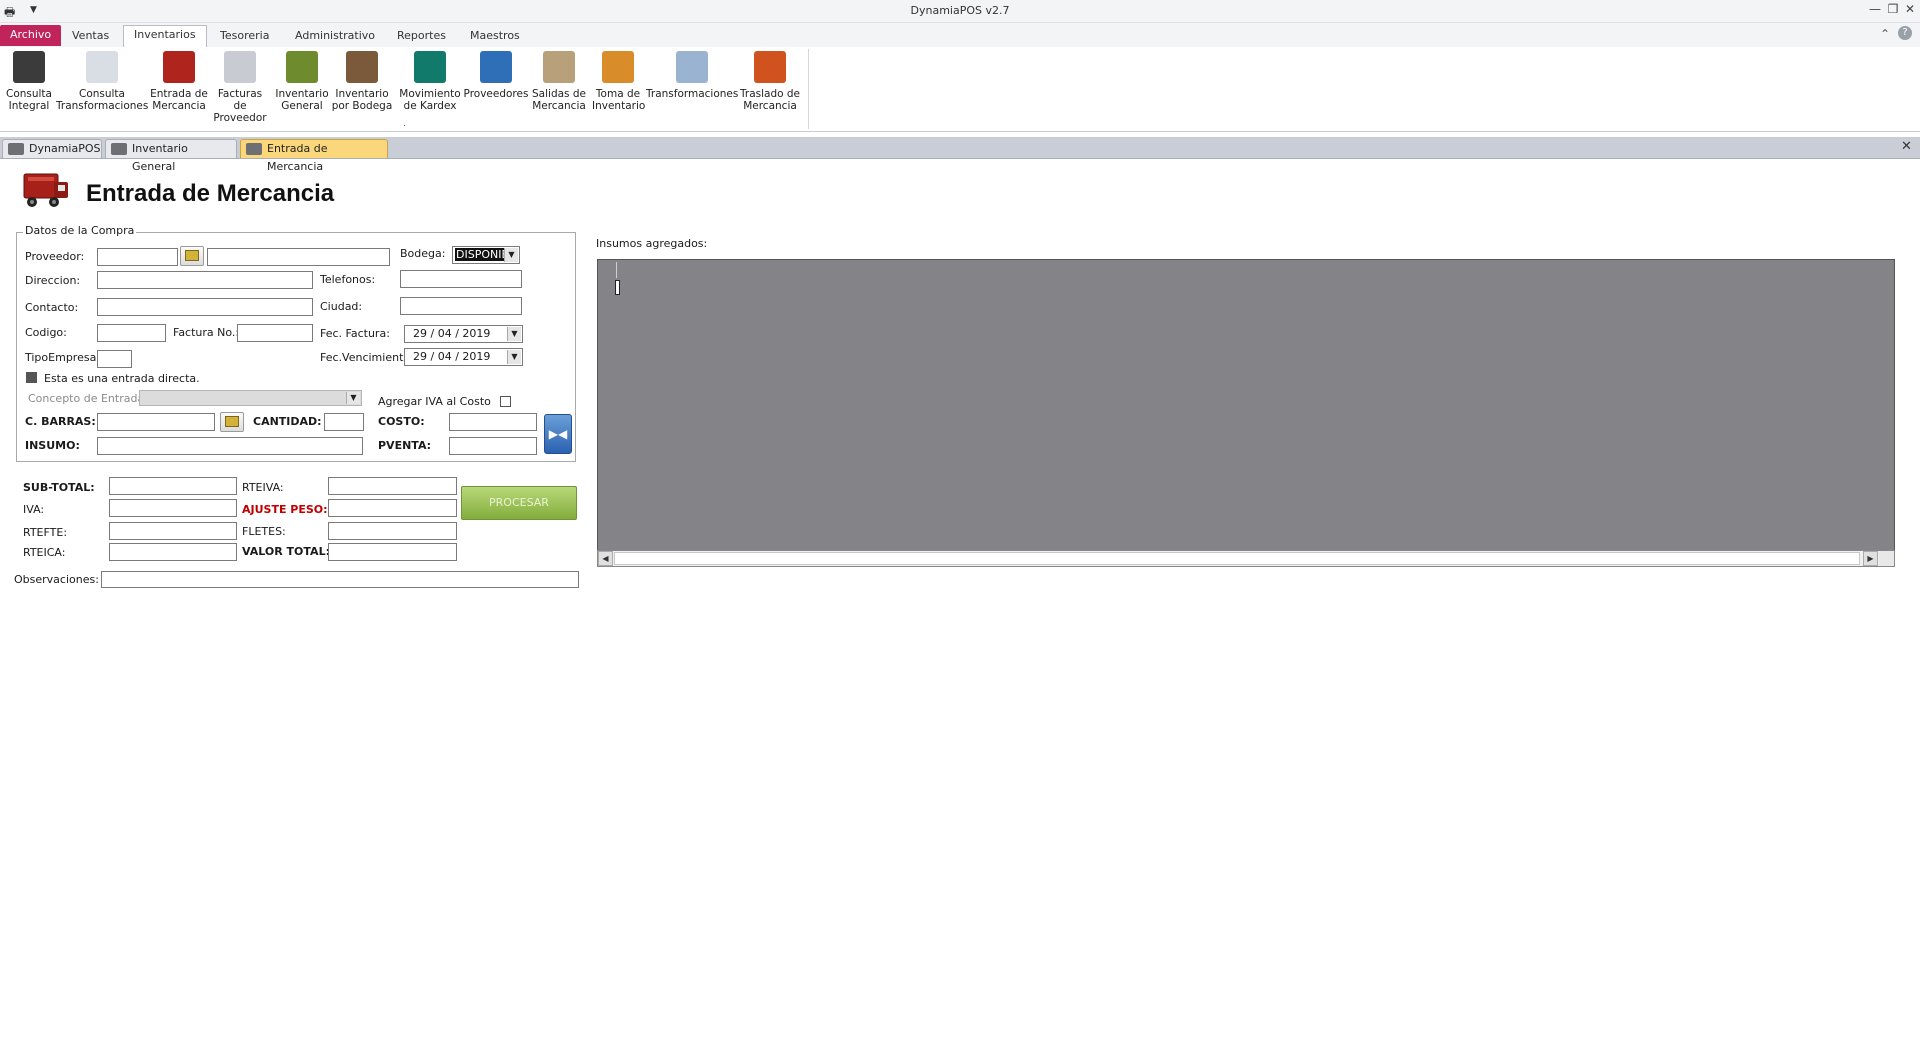 Image resolution: width=1920 pixels, height=1040 pixels. What do you see at coordinates (617, 287) in the screenshot?
I see `grid-row-selector` at bounding box center [617, 287].